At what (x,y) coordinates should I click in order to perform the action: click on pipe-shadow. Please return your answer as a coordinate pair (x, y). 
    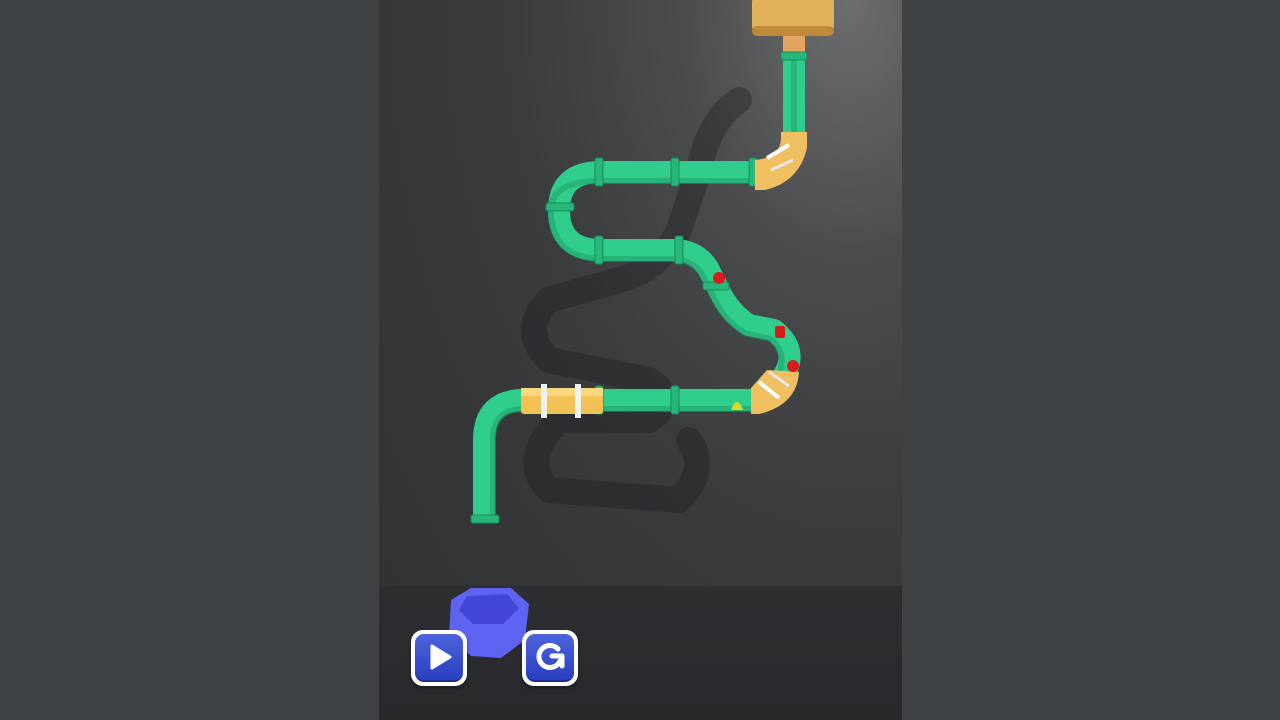
    Looking at the image, I should click on (636, 300).